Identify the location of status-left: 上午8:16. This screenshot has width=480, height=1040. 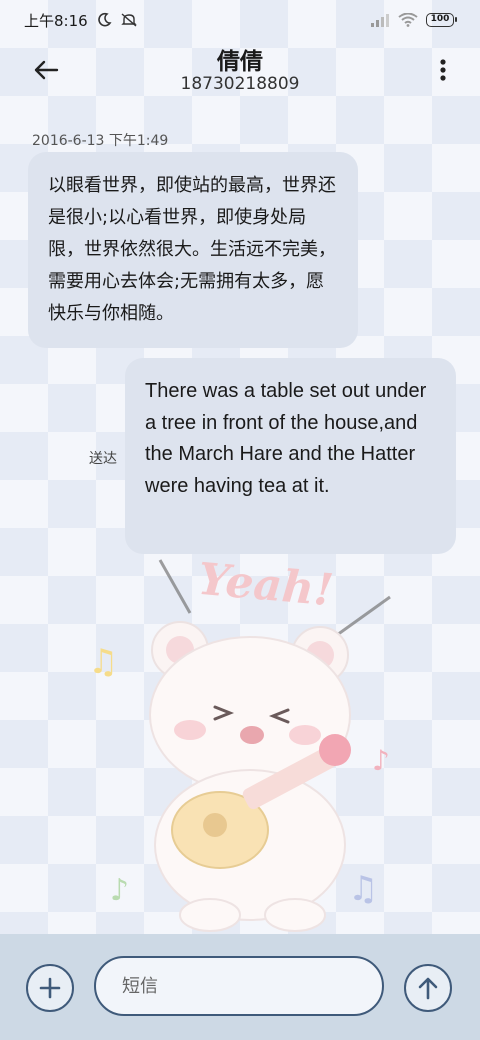
(81, 20).